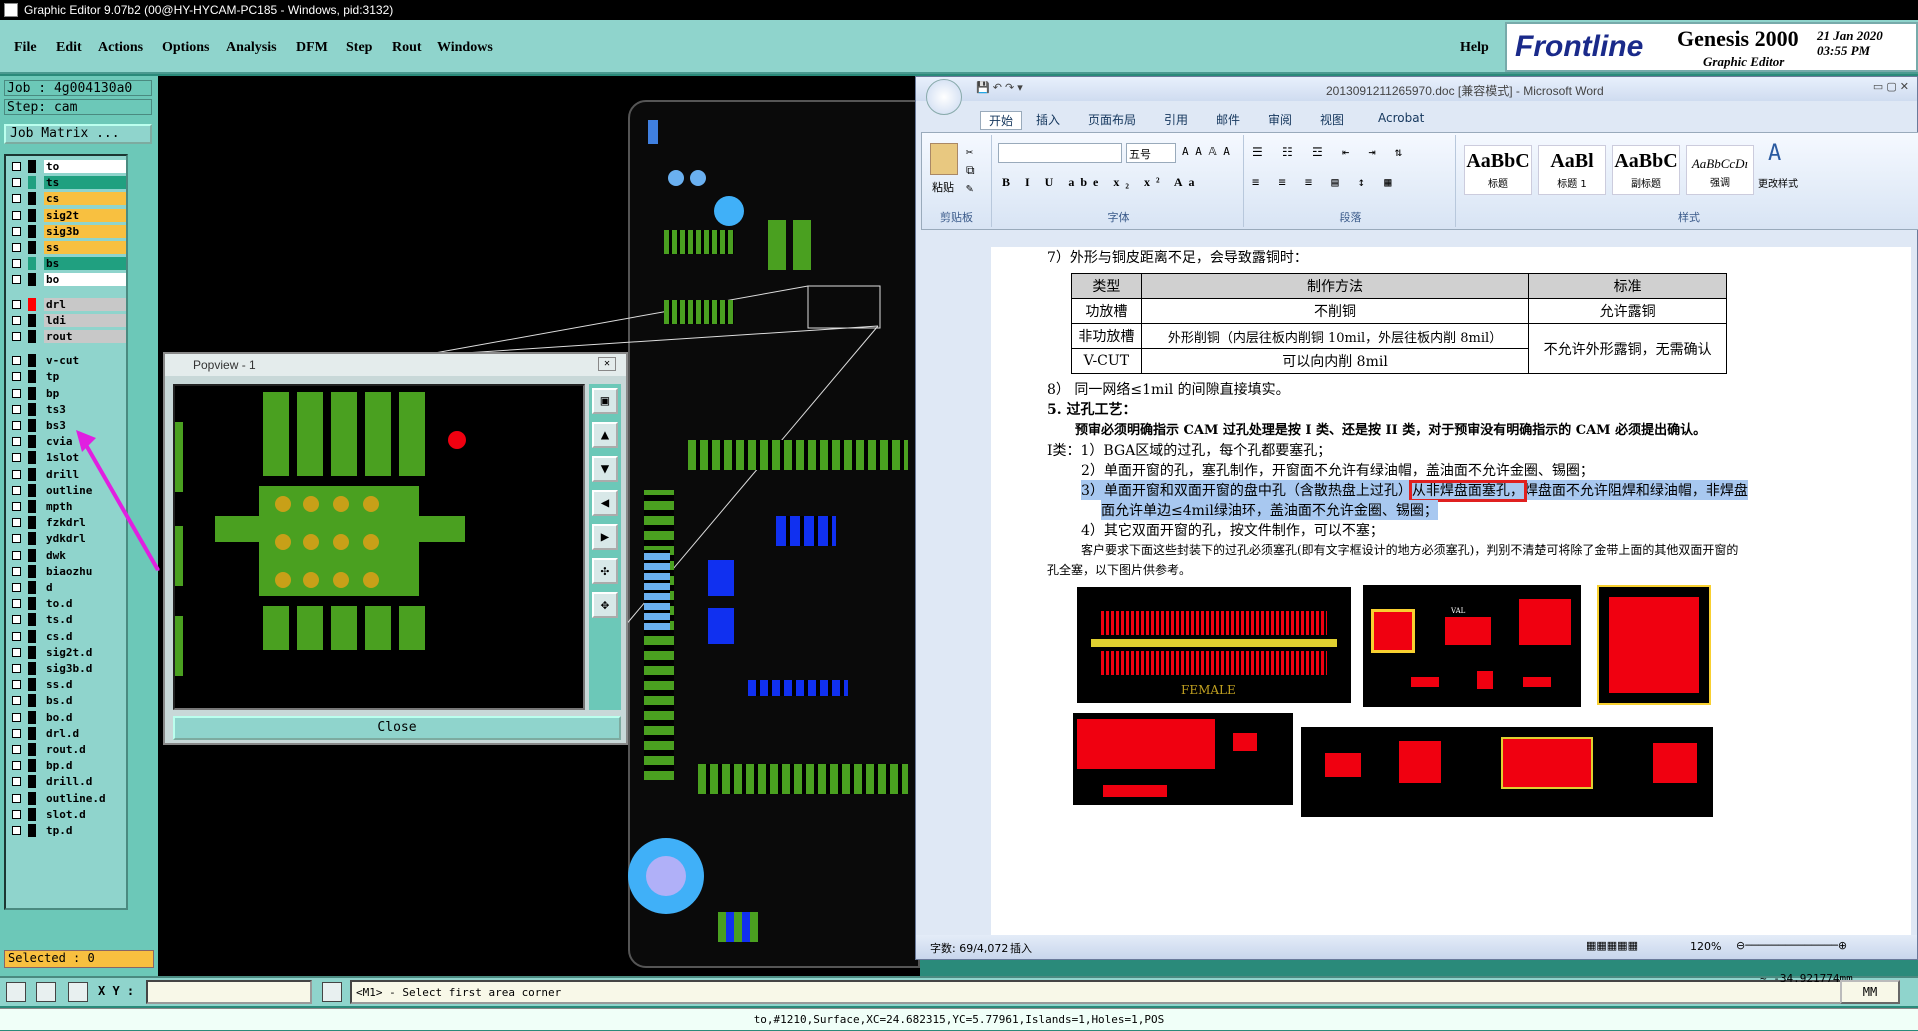  I want to click on menu-options: Options, so click(185, 48).